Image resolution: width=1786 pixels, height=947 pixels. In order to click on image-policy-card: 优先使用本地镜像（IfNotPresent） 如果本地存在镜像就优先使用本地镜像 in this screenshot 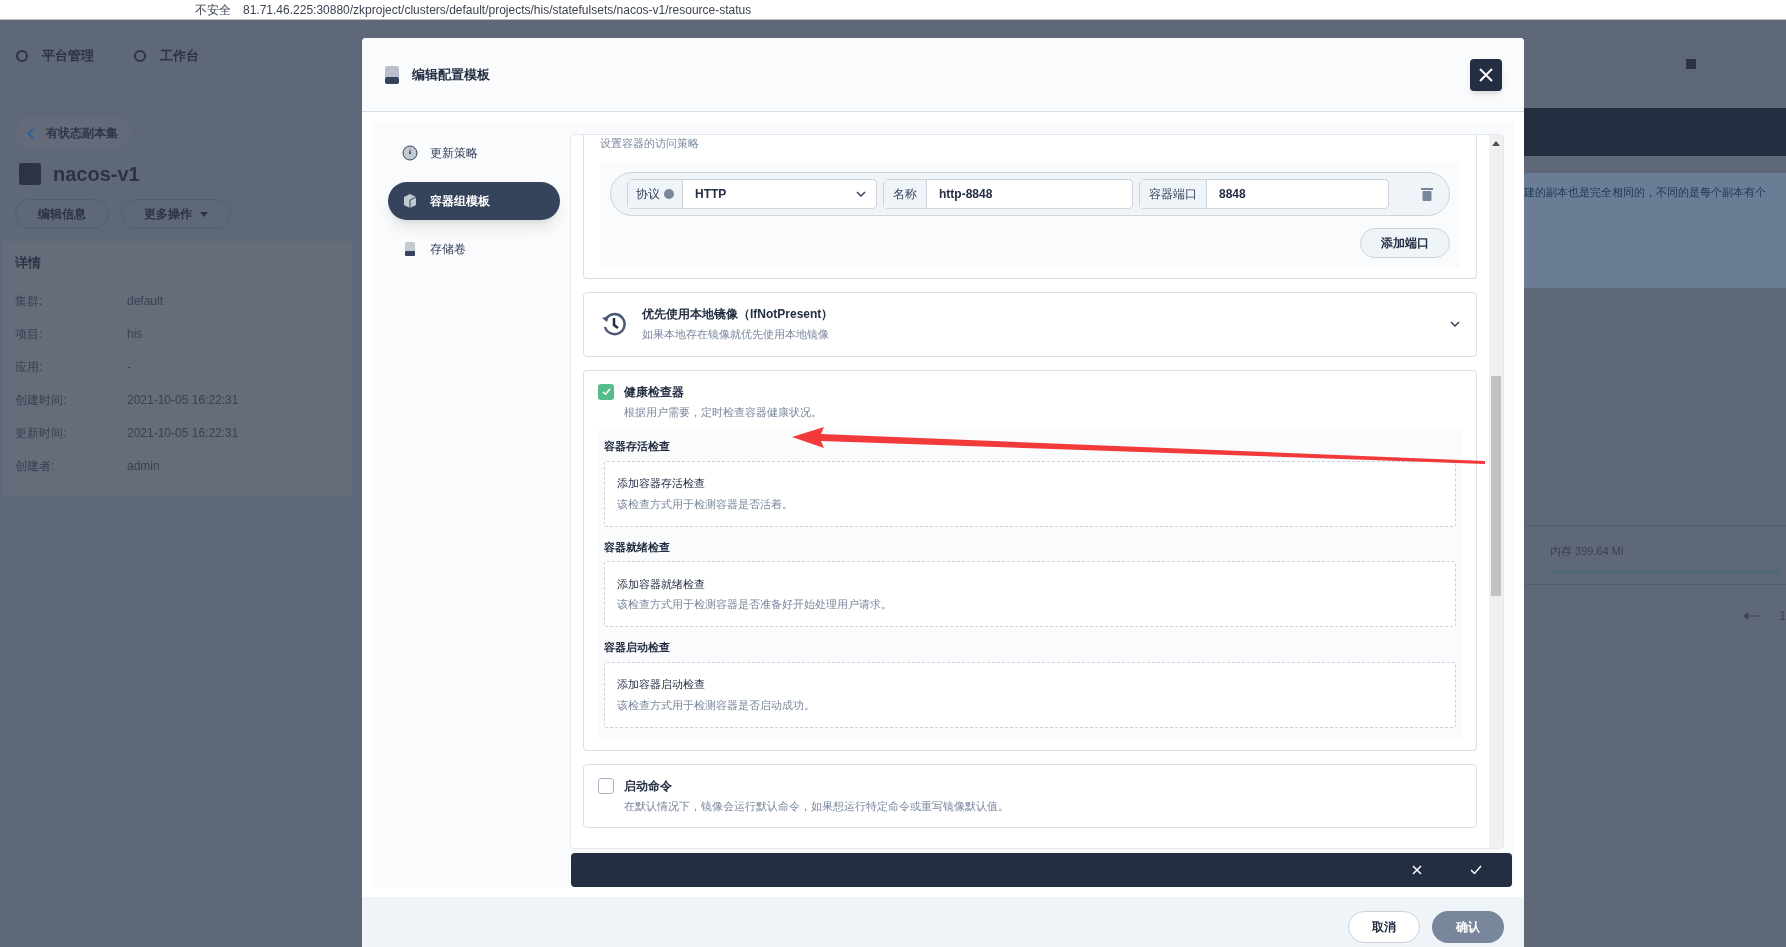, I will do `click(1030, 324)`.